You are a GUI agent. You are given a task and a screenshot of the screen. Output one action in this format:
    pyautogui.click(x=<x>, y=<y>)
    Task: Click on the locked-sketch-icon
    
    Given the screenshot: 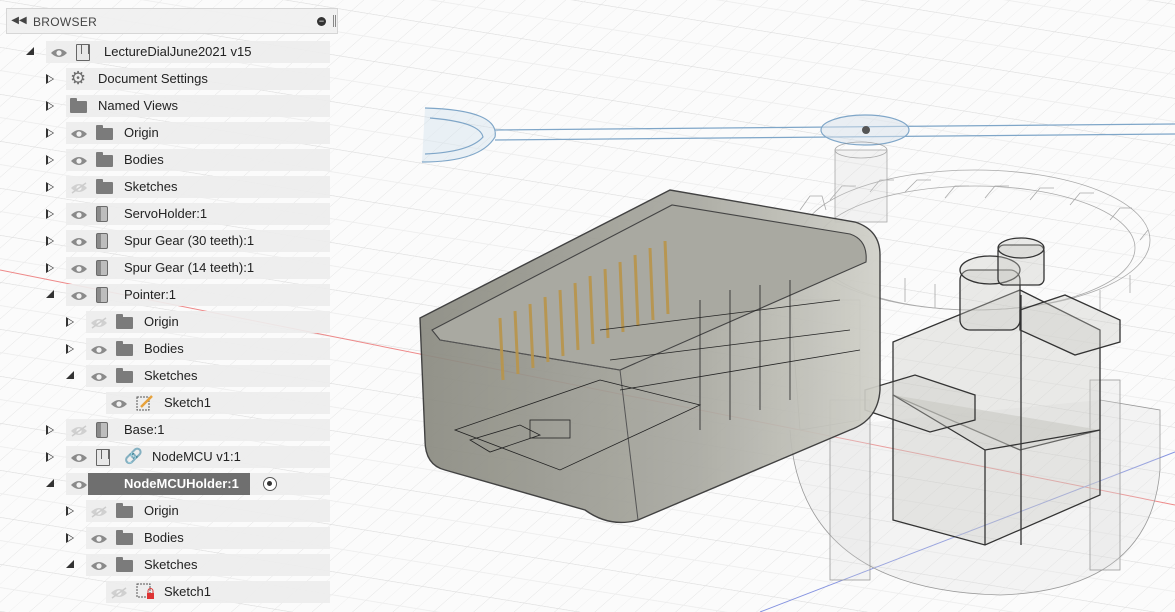 What is the action you would take?
    pyautogui.click(x=146, y=594)
    